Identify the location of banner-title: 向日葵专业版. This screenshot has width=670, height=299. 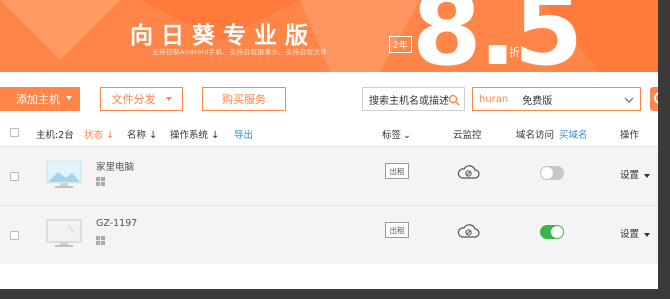
(223, 36).